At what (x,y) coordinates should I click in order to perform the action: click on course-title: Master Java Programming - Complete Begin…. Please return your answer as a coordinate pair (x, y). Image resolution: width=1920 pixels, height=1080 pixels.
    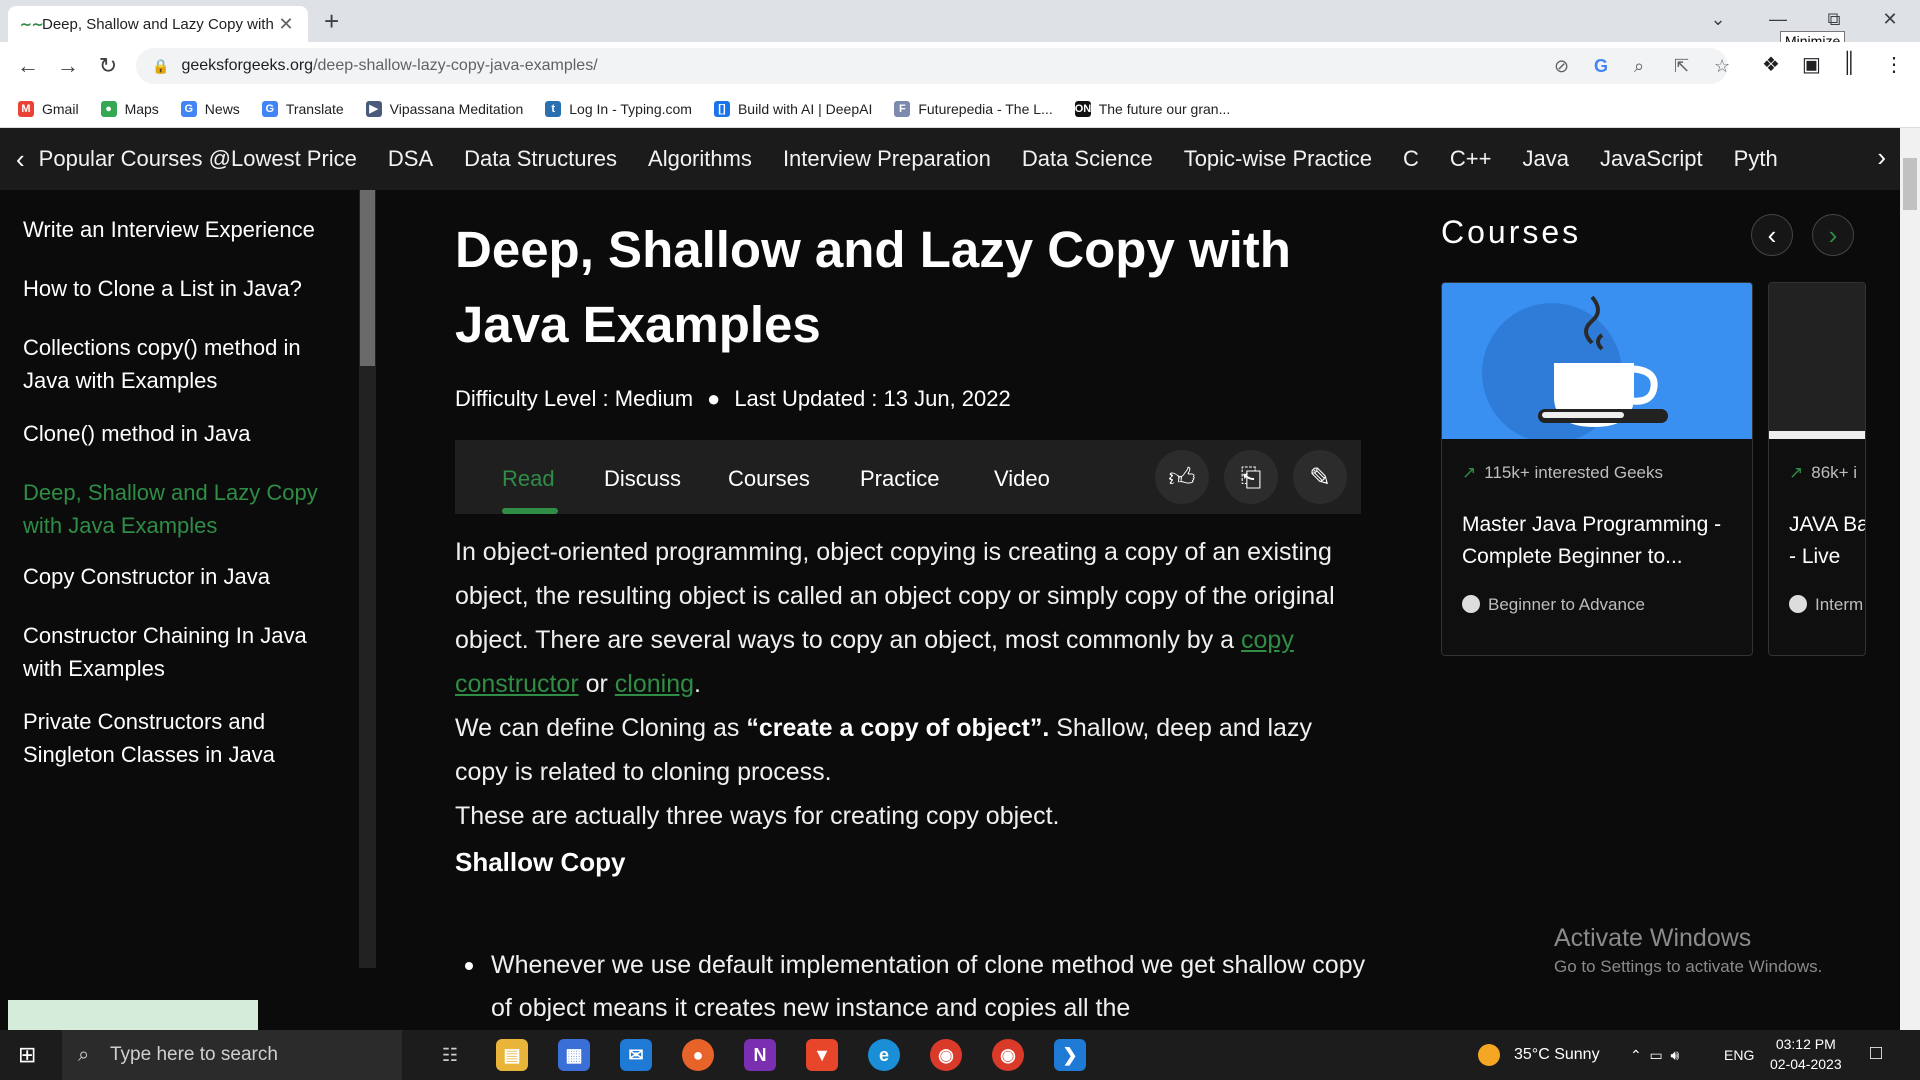
    Looking at the image, I should click on (1602, 541).